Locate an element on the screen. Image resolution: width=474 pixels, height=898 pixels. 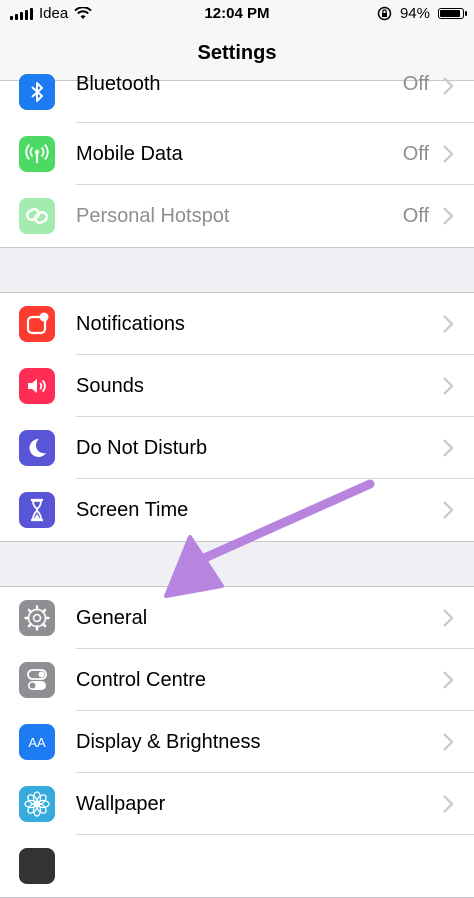
settings-row-label: Do Not Disturb is located at coordinates (142, 447).